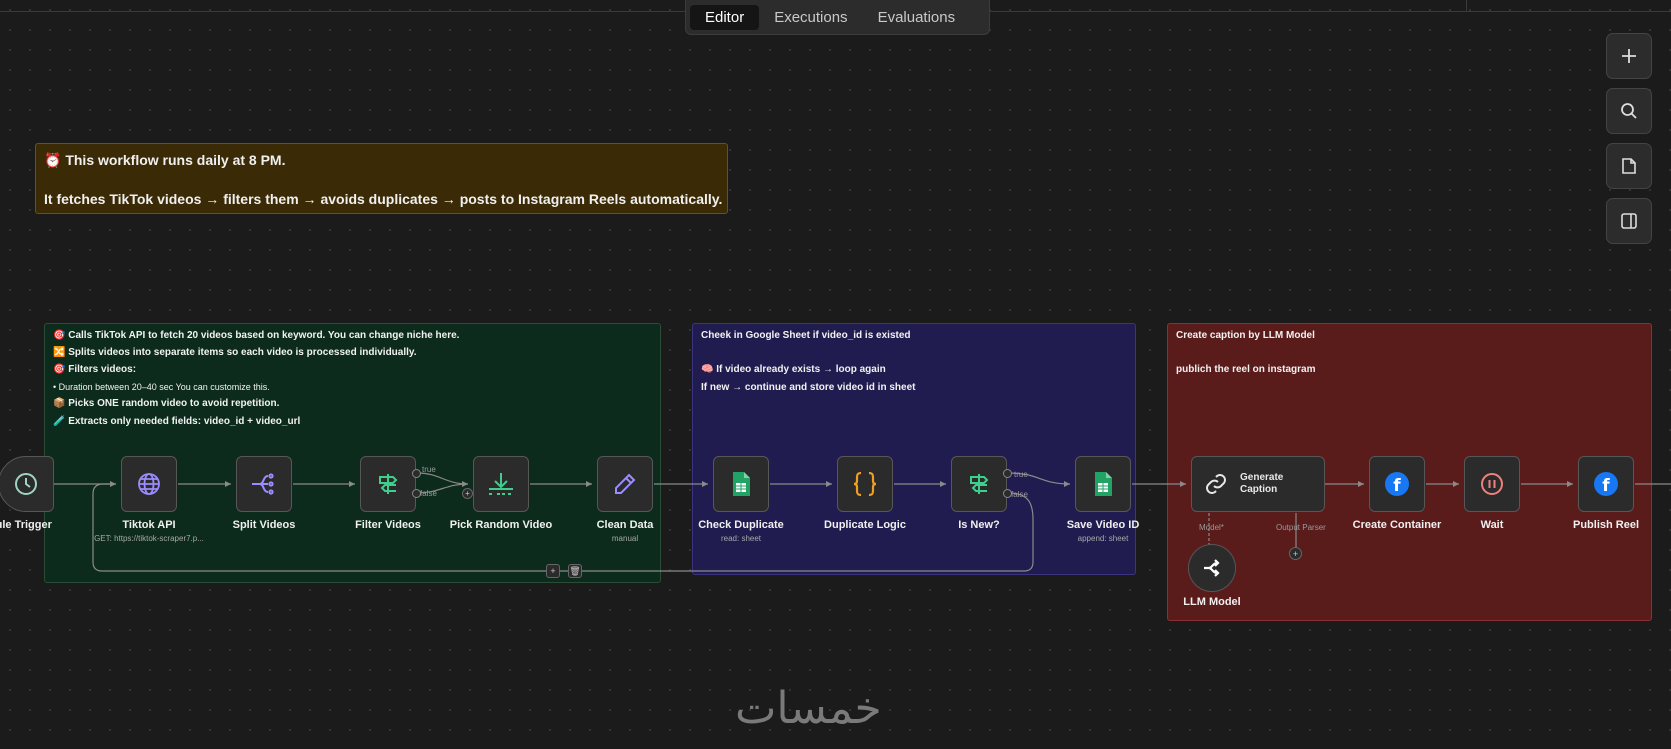 The image size is (1671, 749). I want to click on node-schedule-trigger, so click(27, 484).